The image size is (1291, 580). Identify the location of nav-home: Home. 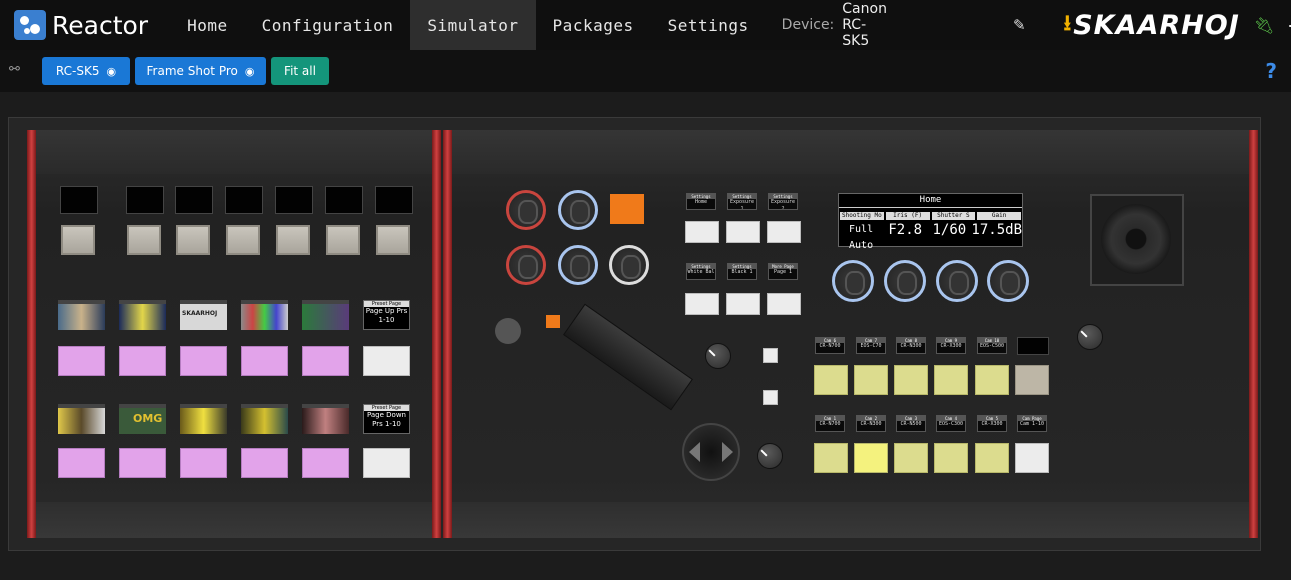
(207, 25).